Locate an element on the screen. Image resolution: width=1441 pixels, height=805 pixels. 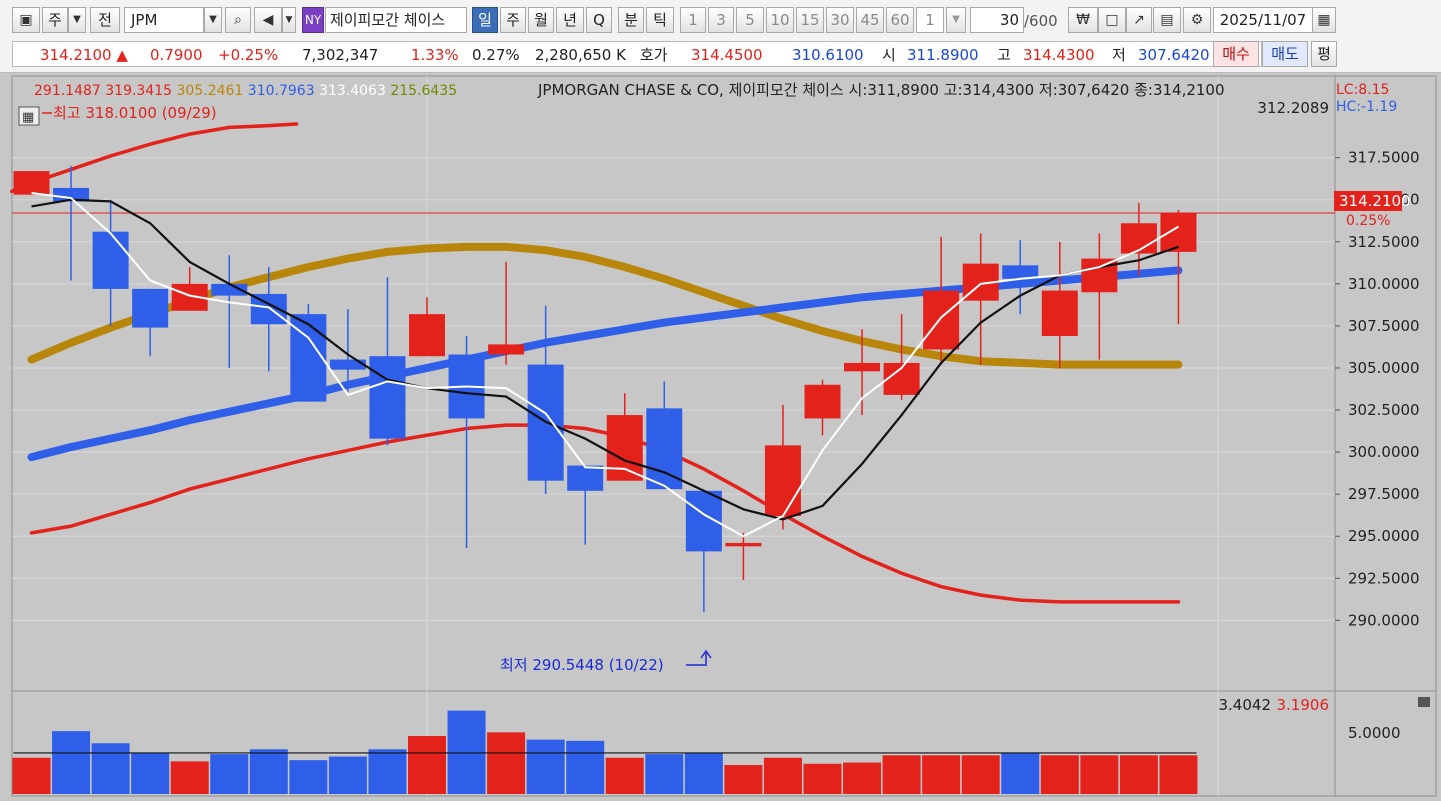
speaker-icon: ◀ is located at coordinates (268, 20).